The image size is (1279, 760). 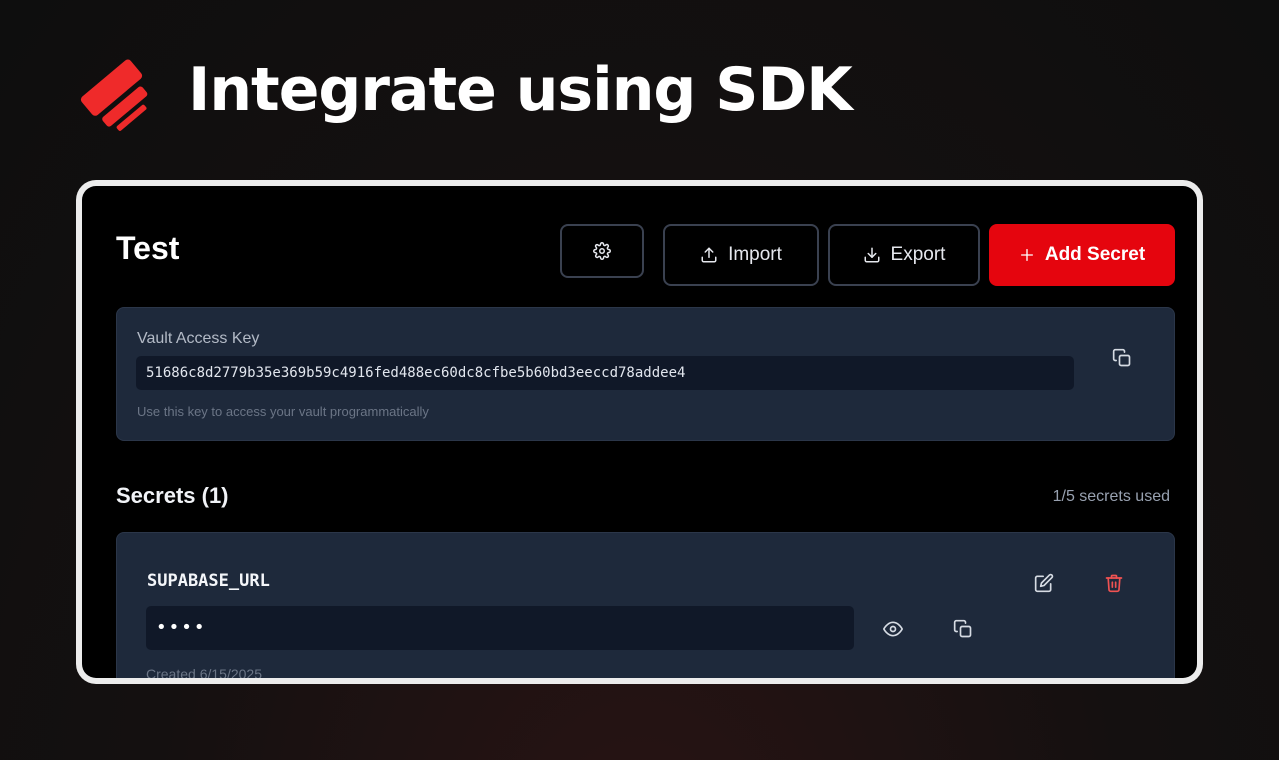 I want to click on edit-secret-button, so click(x=1044, y=583).